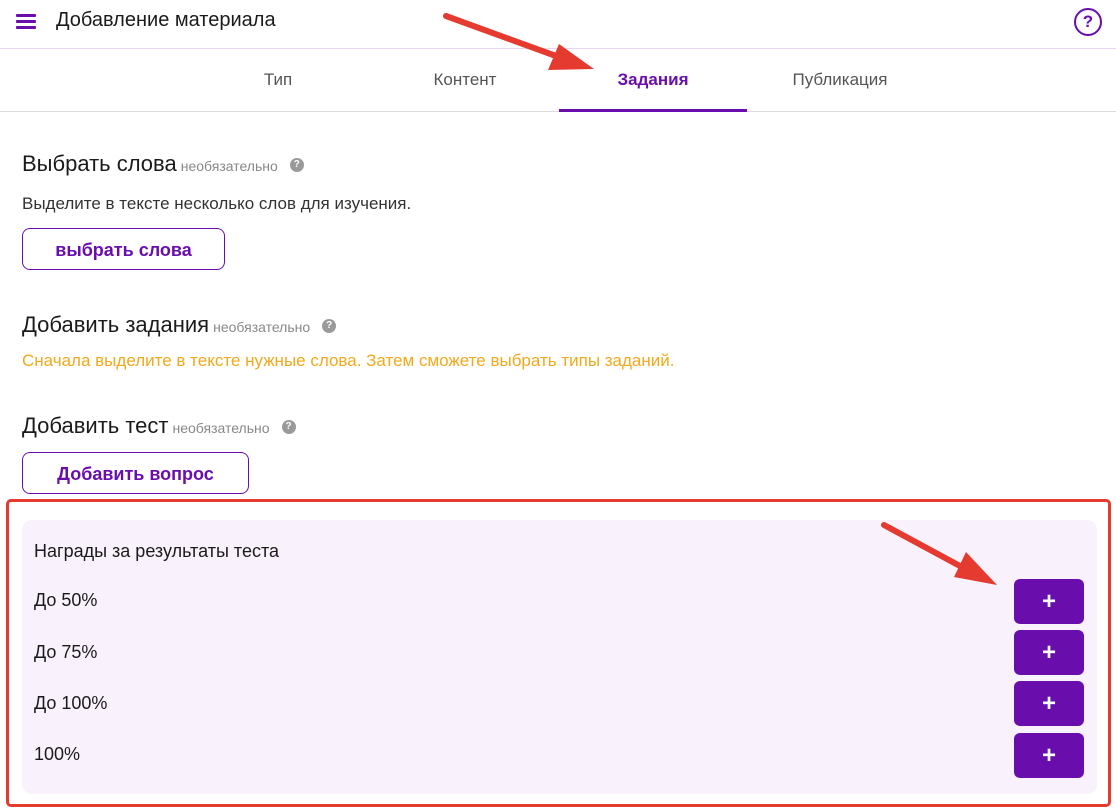 This screenshot has height=812, width=1116. What do you see at coordinates (135, 473) in the screenshot?
I see `add-question-button: Добавить вопрос` at bounding box center [135, 473].